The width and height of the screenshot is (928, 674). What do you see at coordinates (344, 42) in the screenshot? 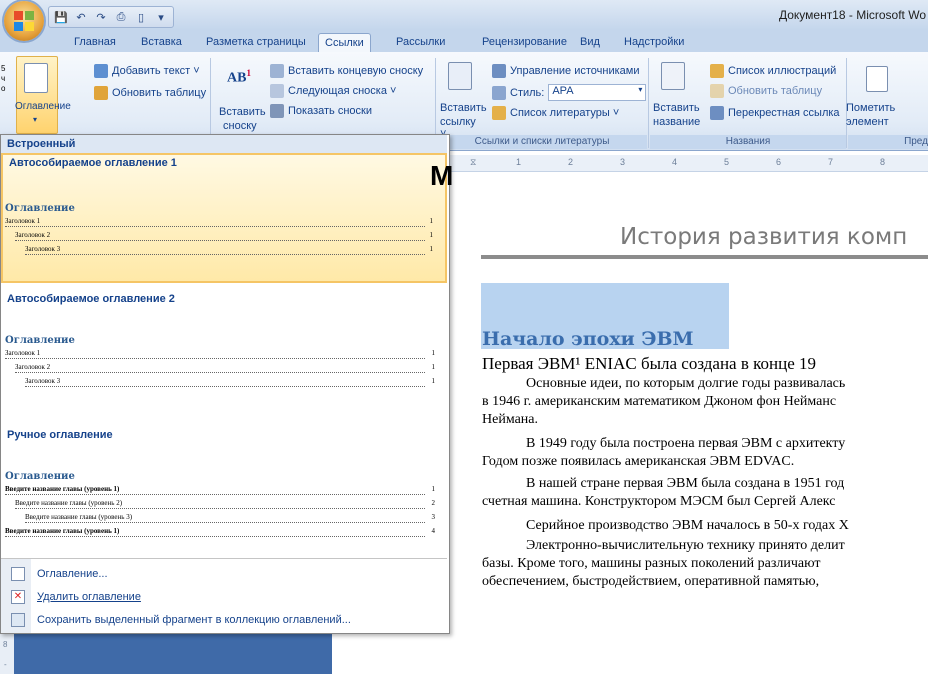
I see `tab-references: Ссылки` at bounding box center [344, 42].